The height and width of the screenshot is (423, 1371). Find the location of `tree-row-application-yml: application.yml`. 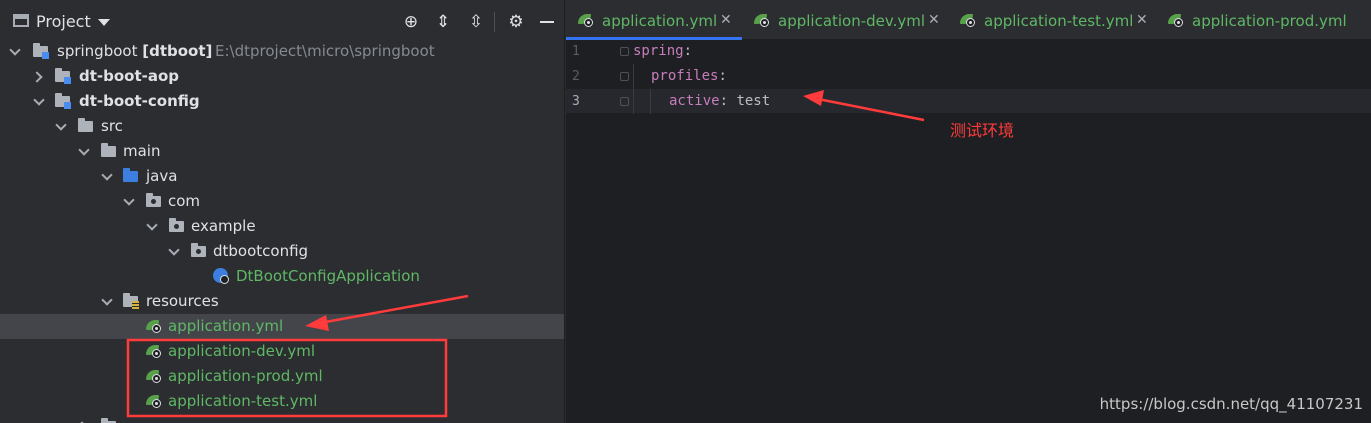

tree-row-application-yml: application.yml is located at coordinates (282, 326).